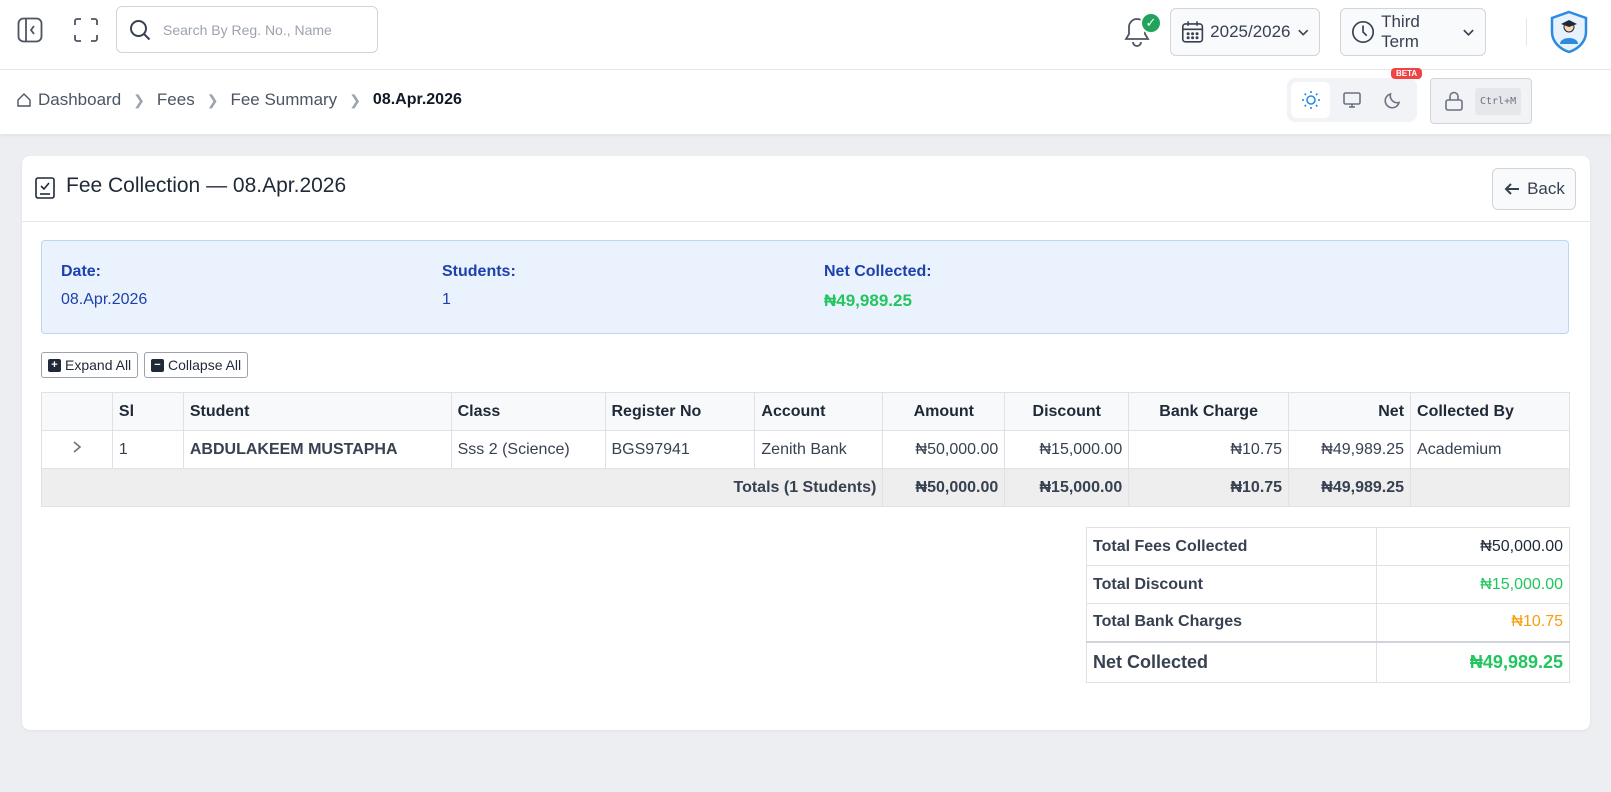 This screenshot has height=792, width=1611. What do you see at coordinates (1328, 622) in the screenshot?
I see `summary-row-total-bank-charges: Total Bank Charges ₦10.75` at bounding box center [1328, 622].